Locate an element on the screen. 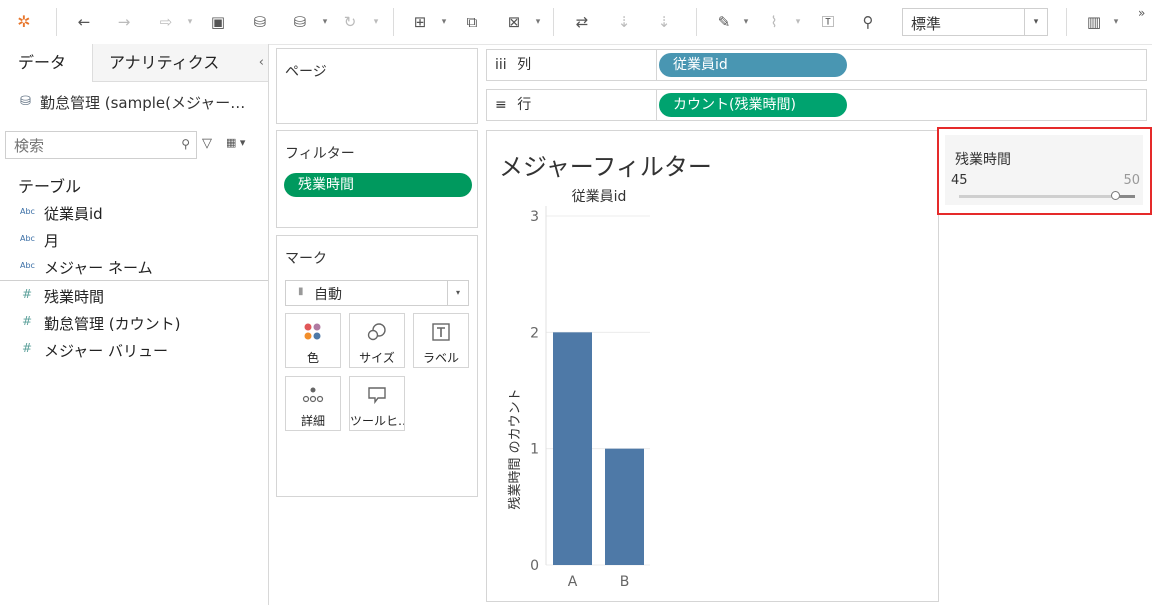 The height and width of the screenshot is (605, 1152). new-datasource-icon: ⛁ is located at coordinates (260, 22).